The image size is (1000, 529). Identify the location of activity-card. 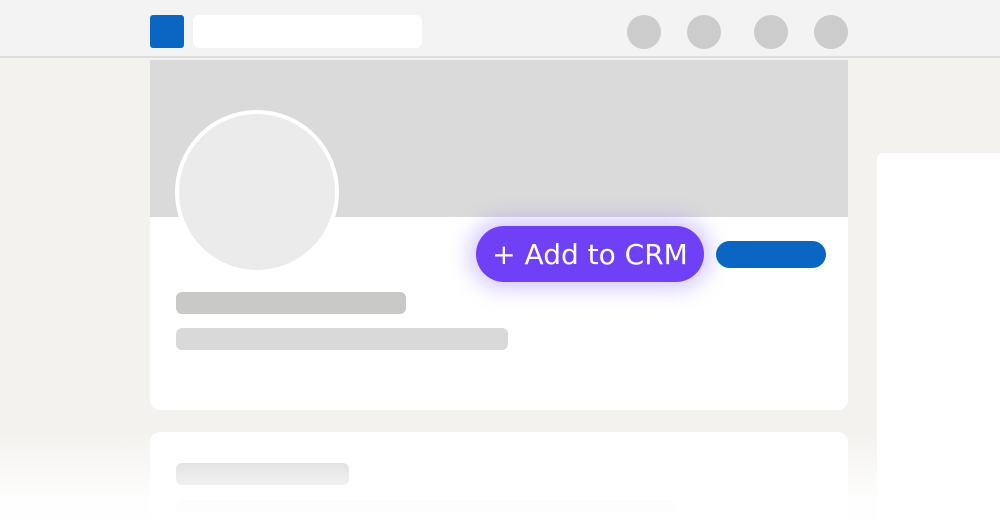
(499, 480).